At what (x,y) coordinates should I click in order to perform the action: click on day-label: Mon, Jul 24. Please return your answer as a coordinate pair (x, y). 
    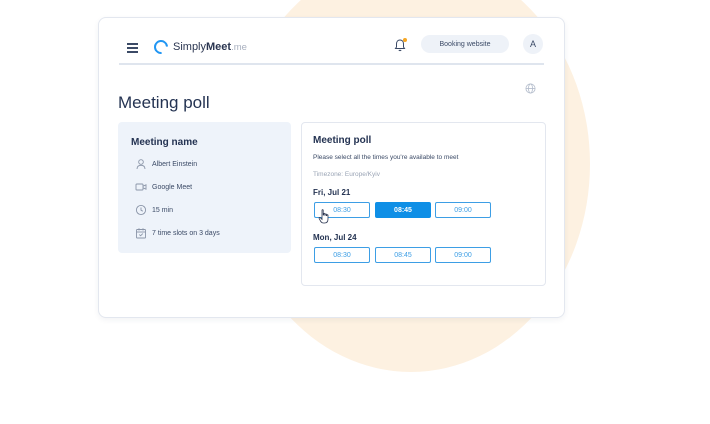
    Looking at the image, I should click on (335, 237).